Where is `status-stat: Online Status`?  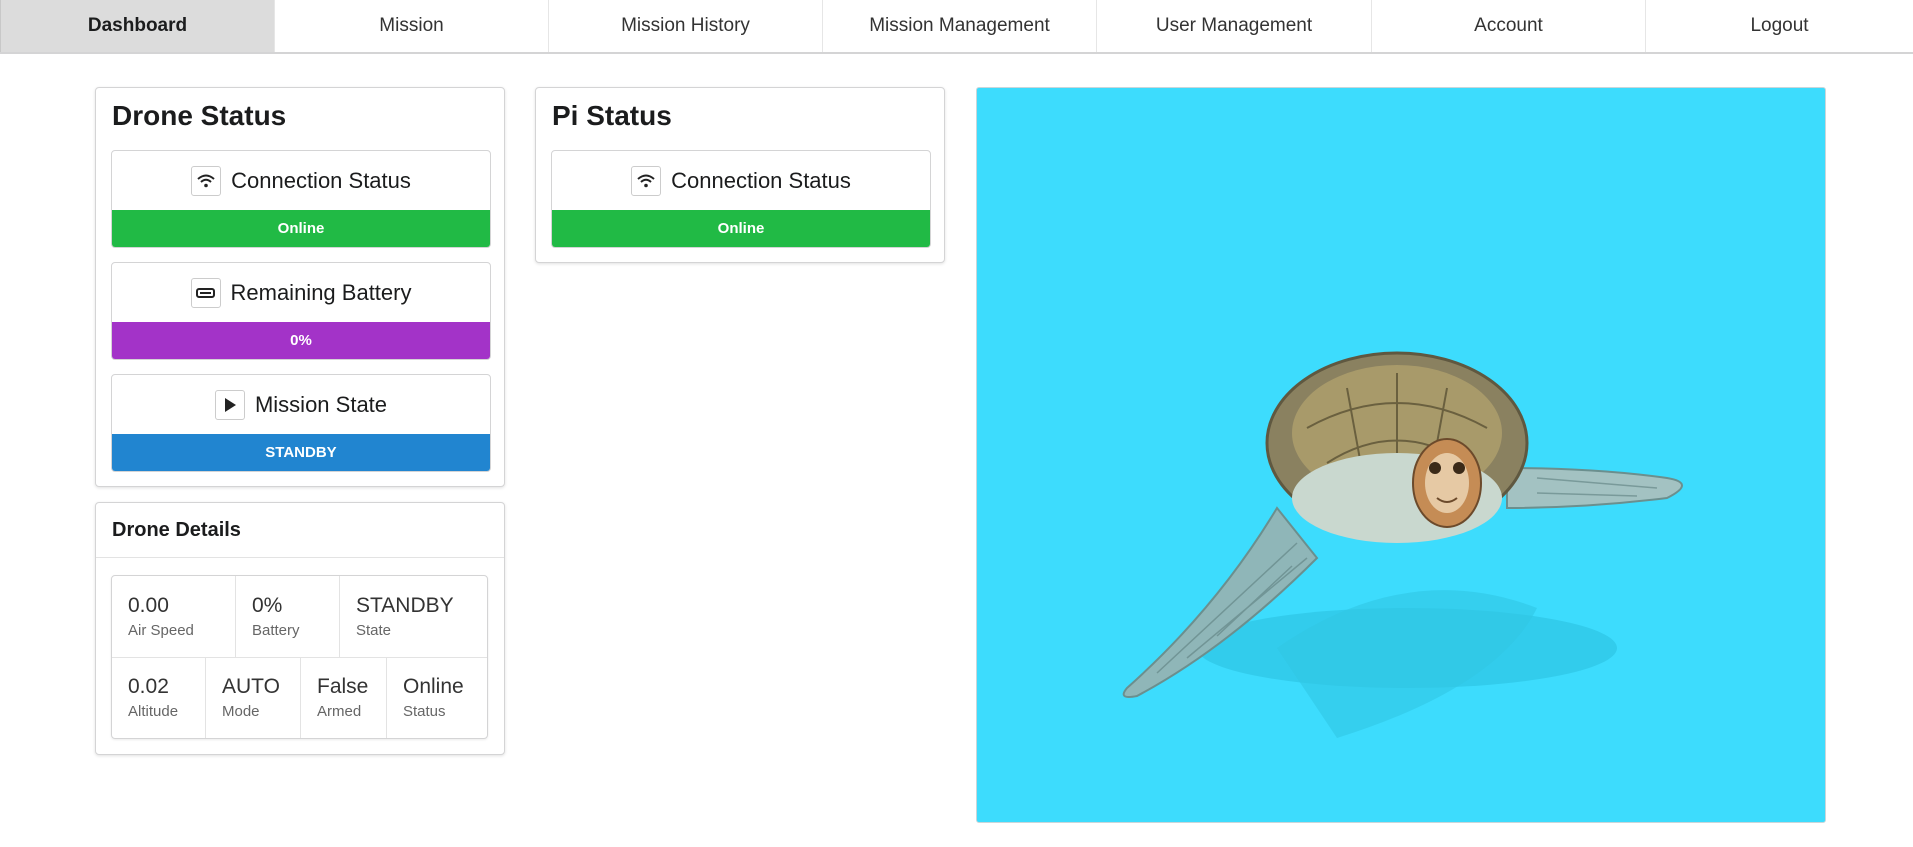 status-stat: Online Status is located at coordinates (437, 697).